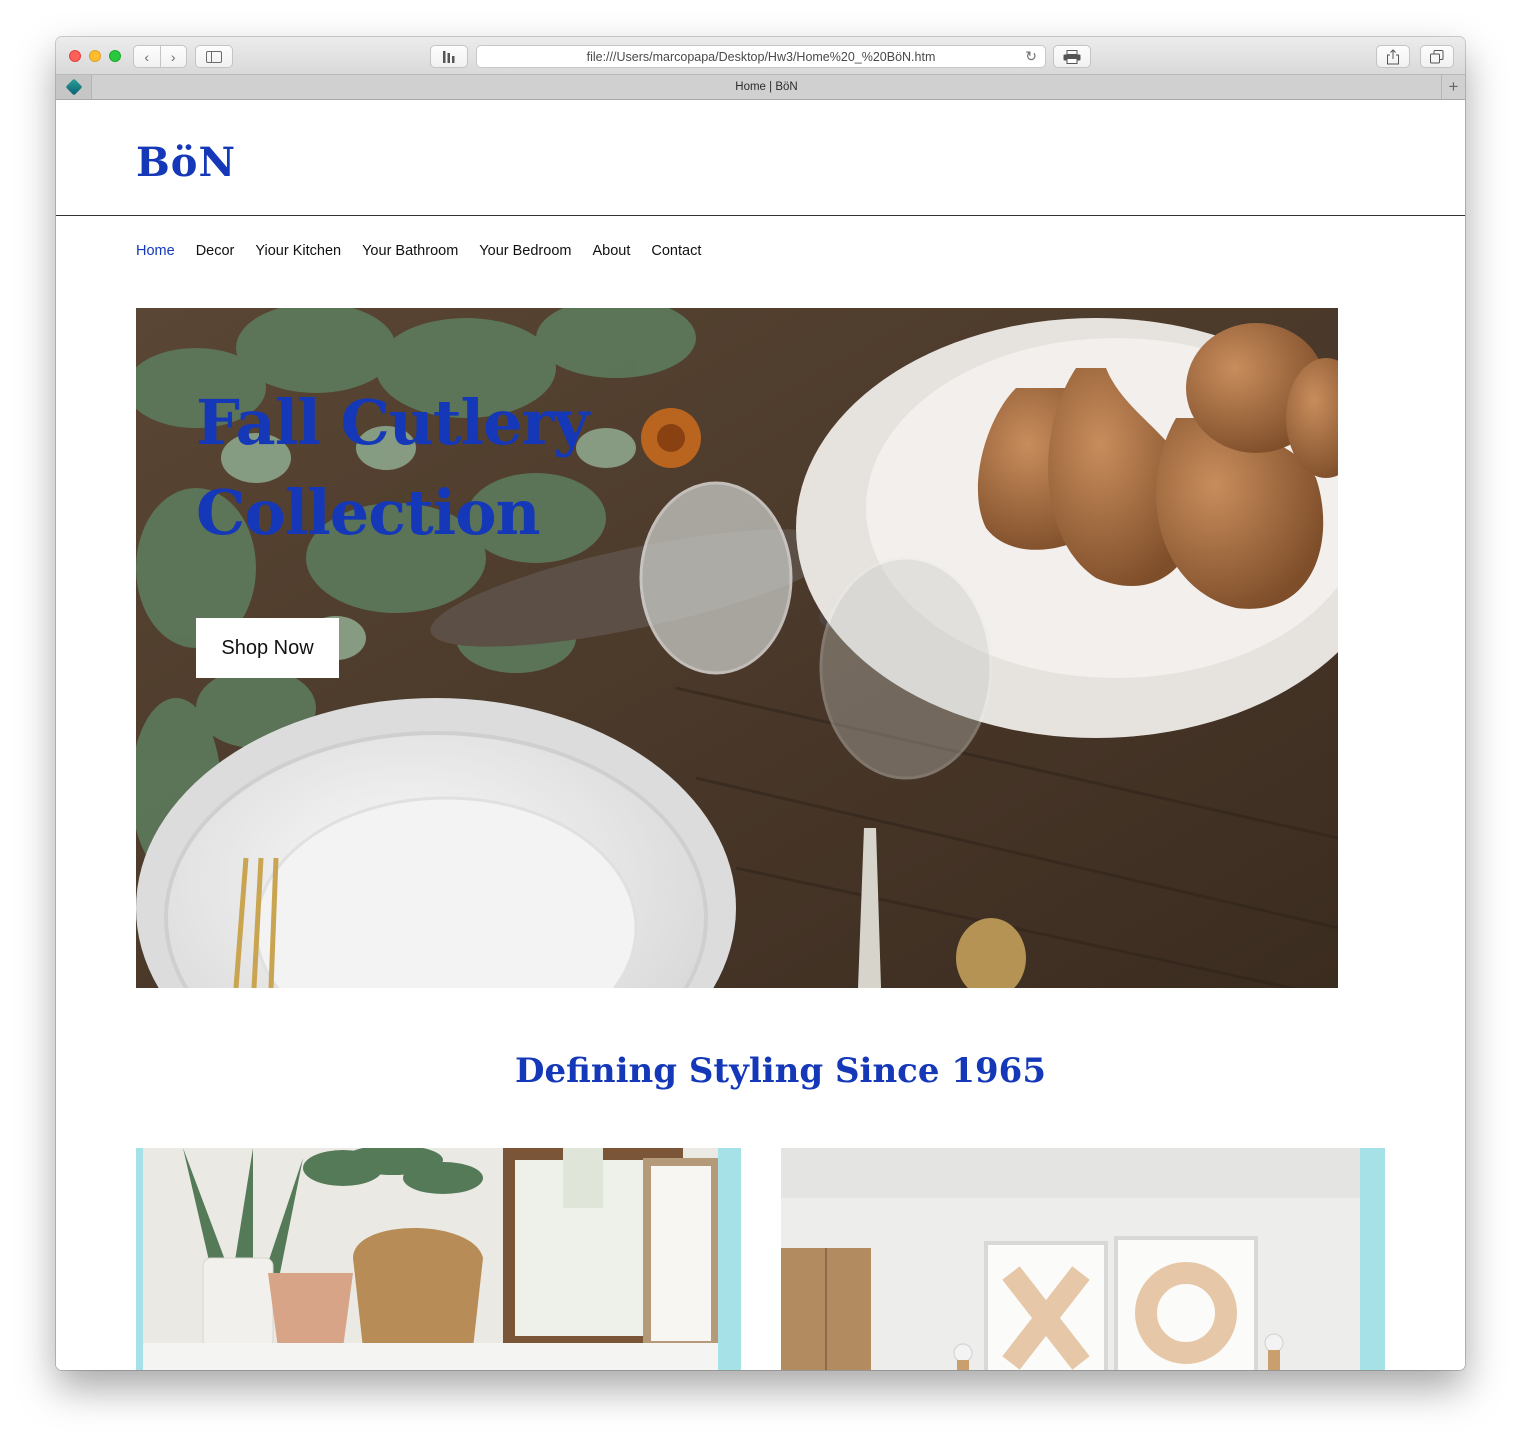  I want to click on hero-title: Fall Cutlery Collection, so click(456, 468).